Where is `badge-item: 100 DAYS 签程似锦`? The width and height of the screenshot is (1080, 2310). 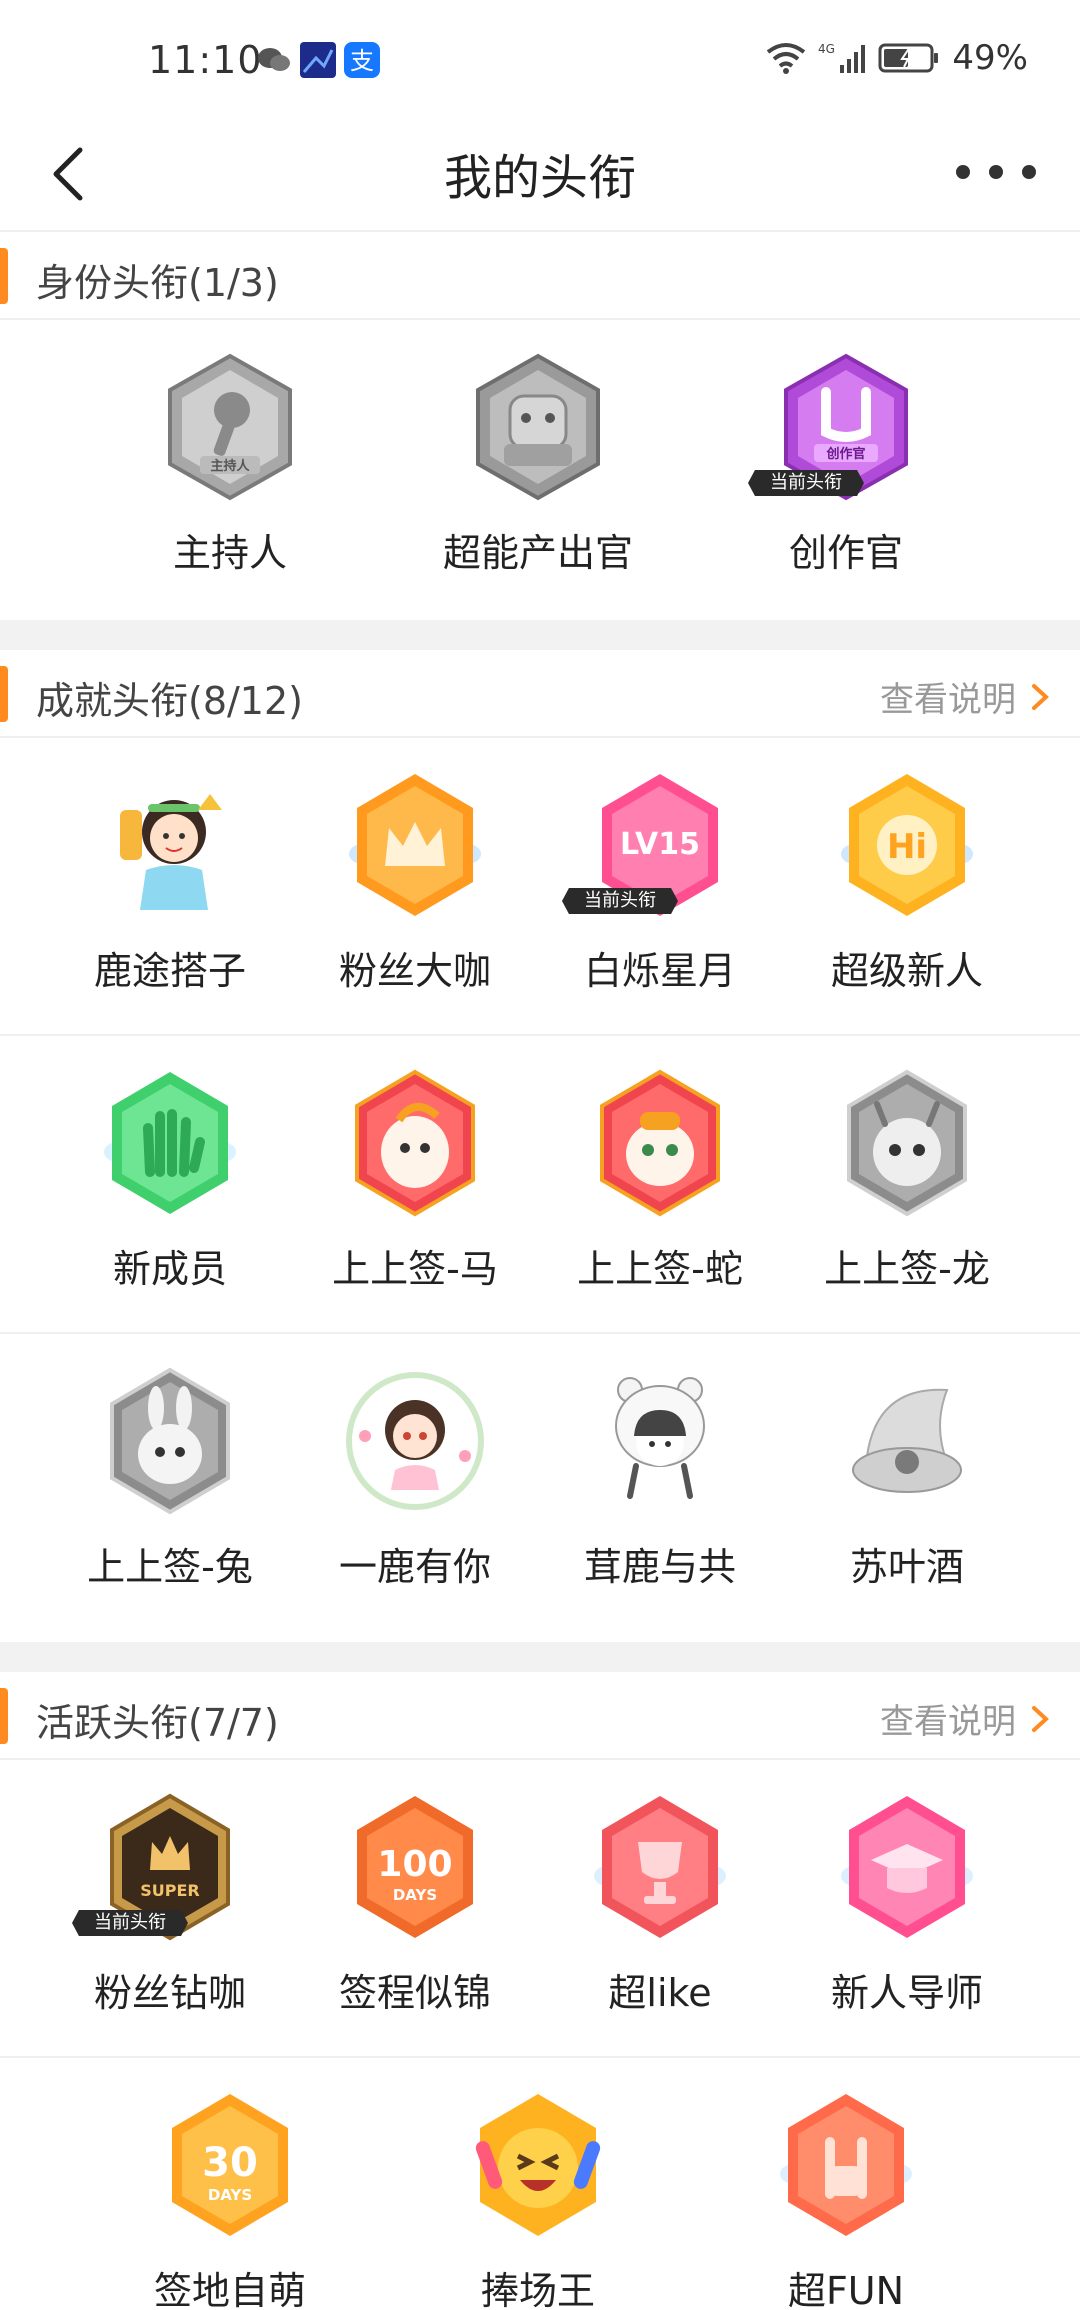 badge-item: 100 DAYS 签程似锦 is located at coordinates (415, 1912).